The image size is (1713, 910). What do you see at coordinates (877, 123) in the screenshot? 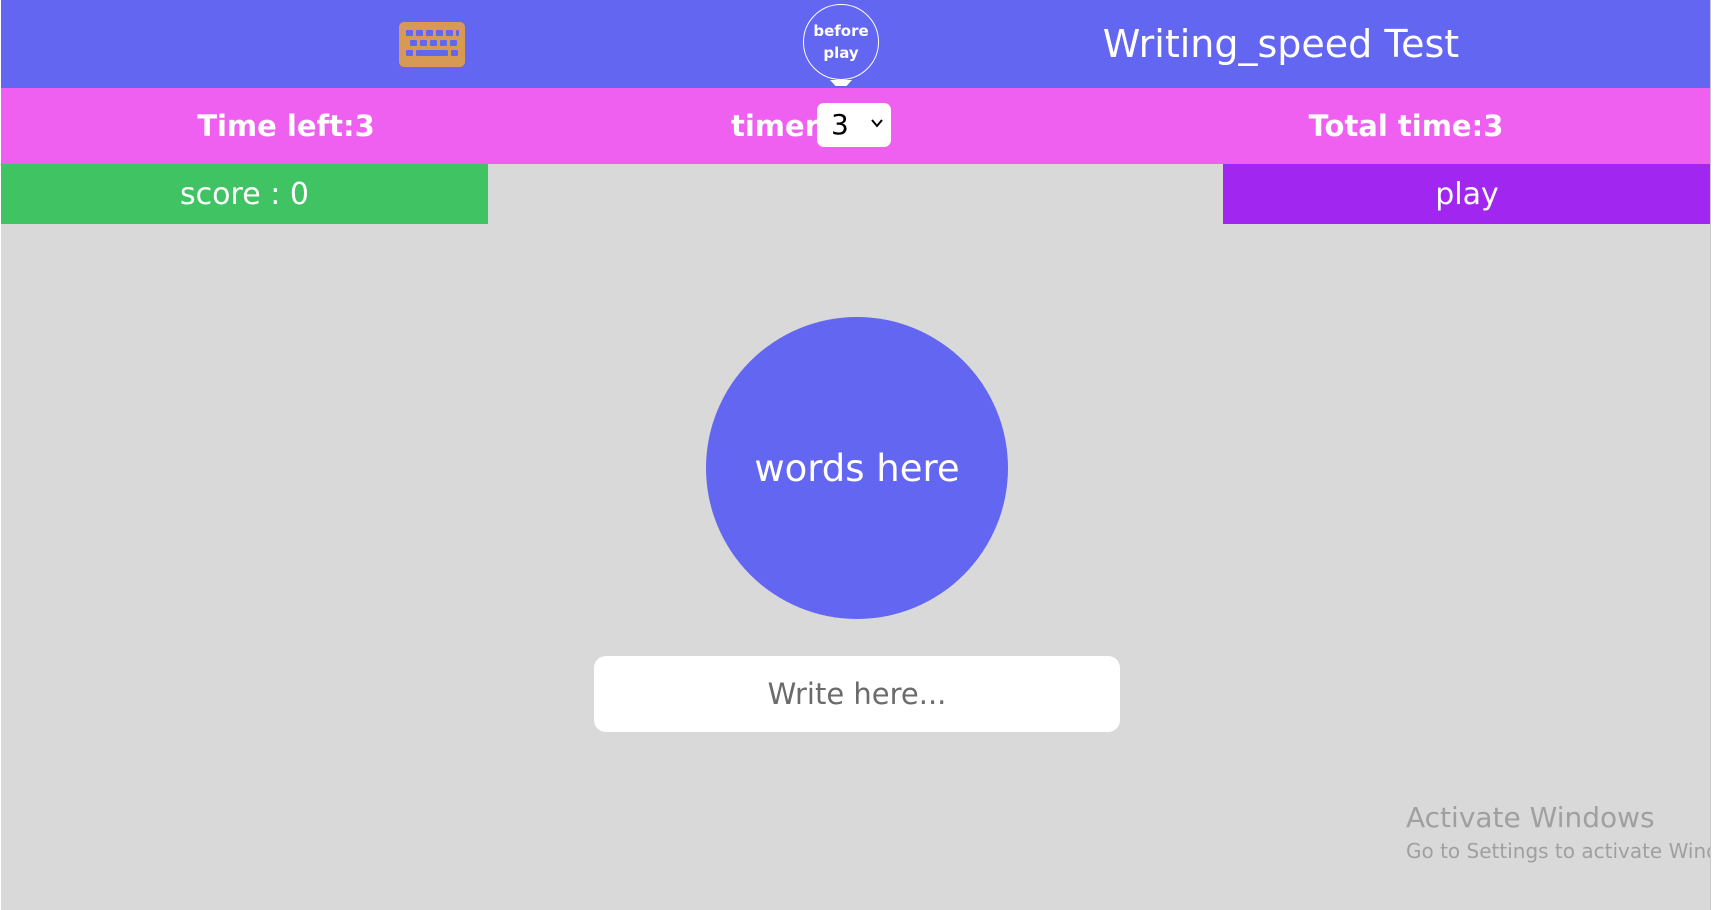
I see `chevron-down-icon` at bounding box center [877, 123].